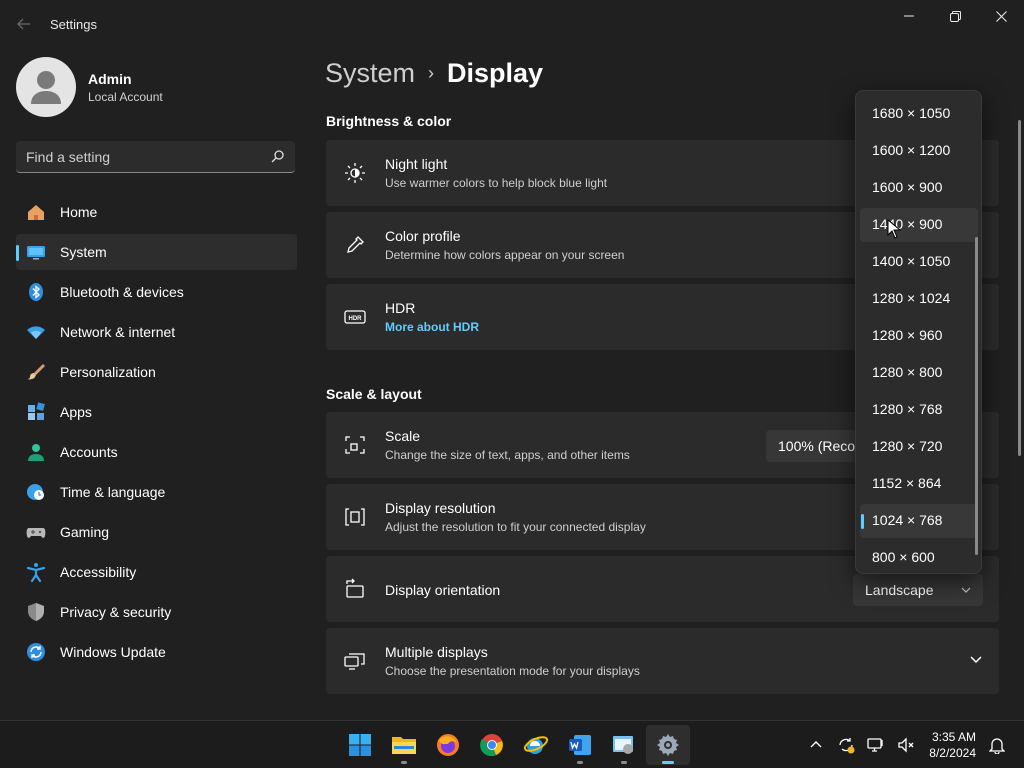  What do you see at coordinates (156, 212) in the screenshot?
I see `sidebar-item-home: Home` at bounding box center [156, 212].